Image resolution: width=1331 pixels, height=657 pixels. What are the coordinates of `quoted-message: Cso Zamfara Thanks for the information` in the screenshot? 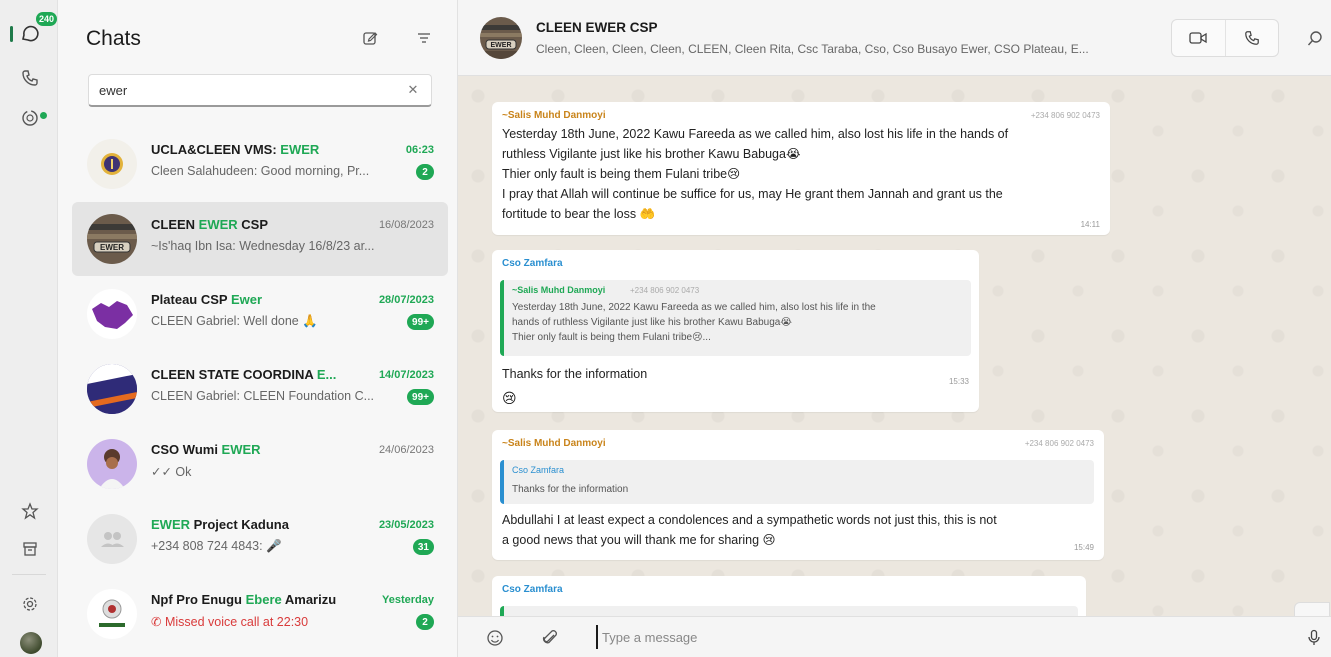 It's located at (797, 482).